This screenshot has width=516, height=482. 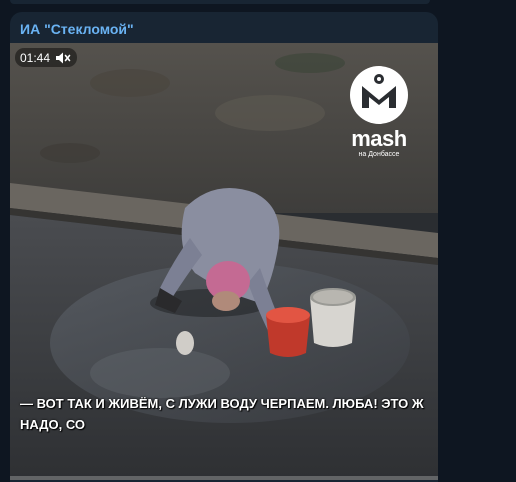 I want to click on mash-logo-icon, so click(x=379, y=95).